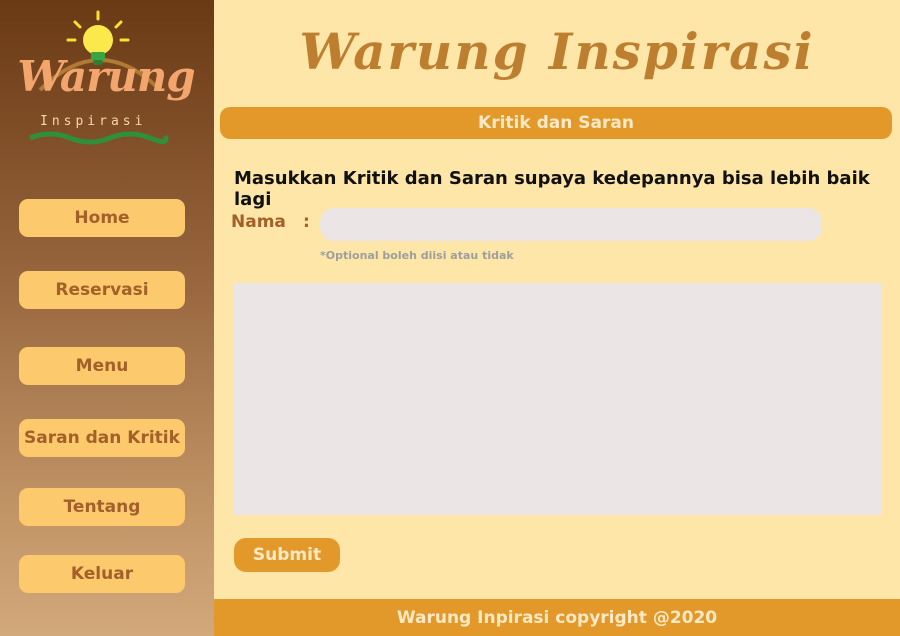 This screenshot has width=900, height=636. Describe the element at coordinates (556, 123) in the screenshot. I see `section-title: Kritik dan Saran` at that location.